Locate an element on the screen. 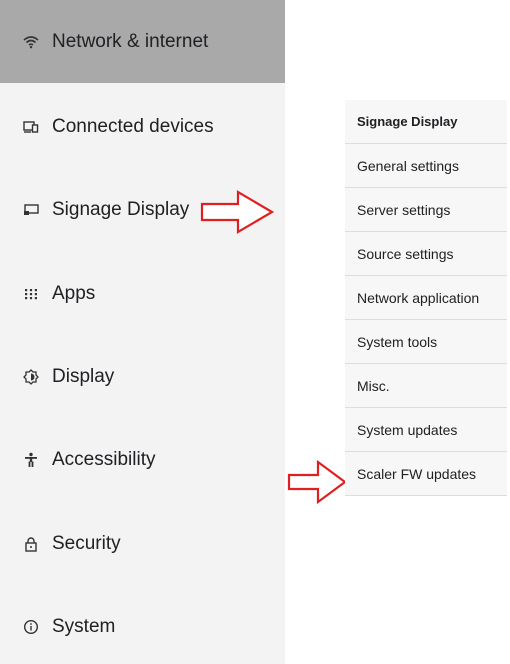 This screenshot has width=510, height=664. sidebar-item-network-internet: Network & internet is located at coordinates (142, 41).